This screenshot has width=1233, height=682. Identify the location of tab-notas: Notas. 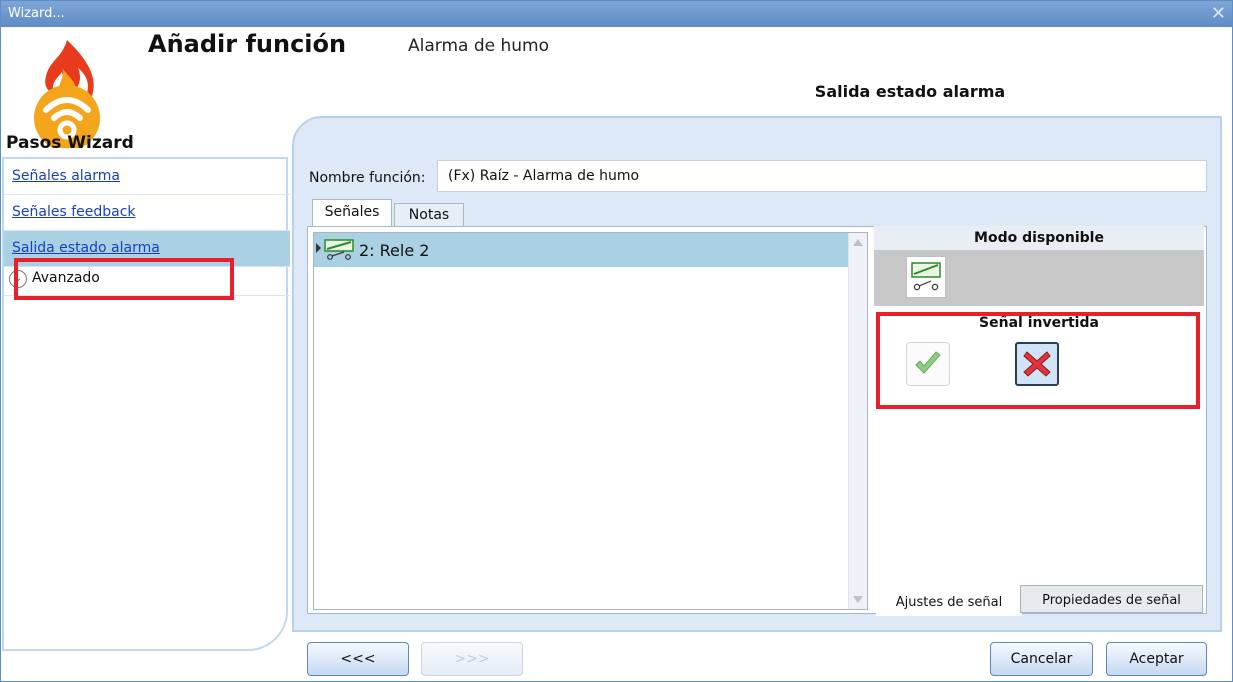
(429, 215).